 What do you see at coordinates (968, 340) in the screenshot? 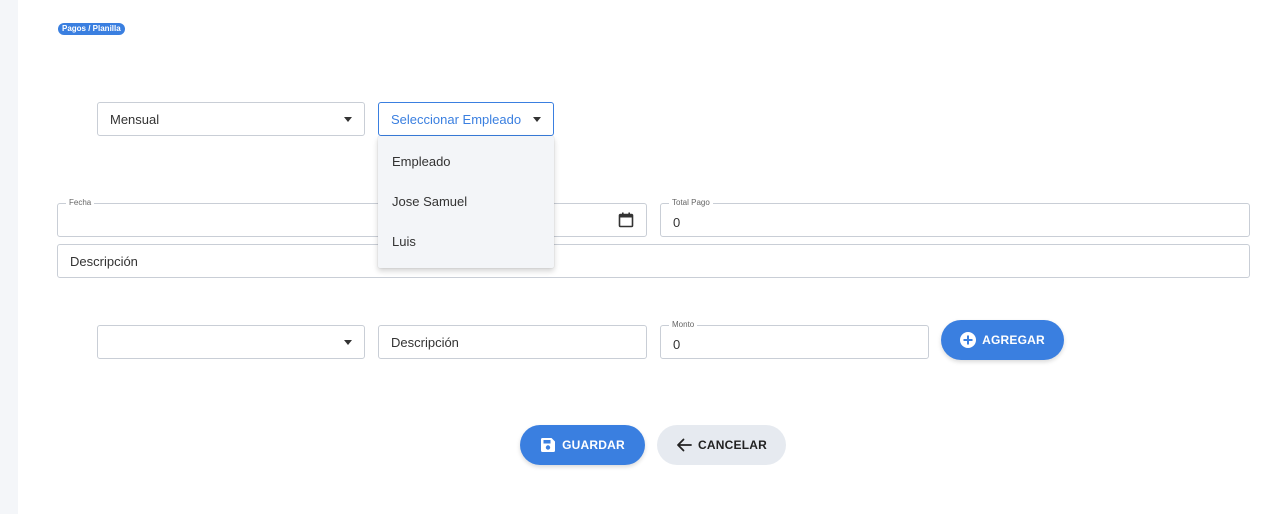
I see `plus-circle-icon` at bounding box center [968, 340].